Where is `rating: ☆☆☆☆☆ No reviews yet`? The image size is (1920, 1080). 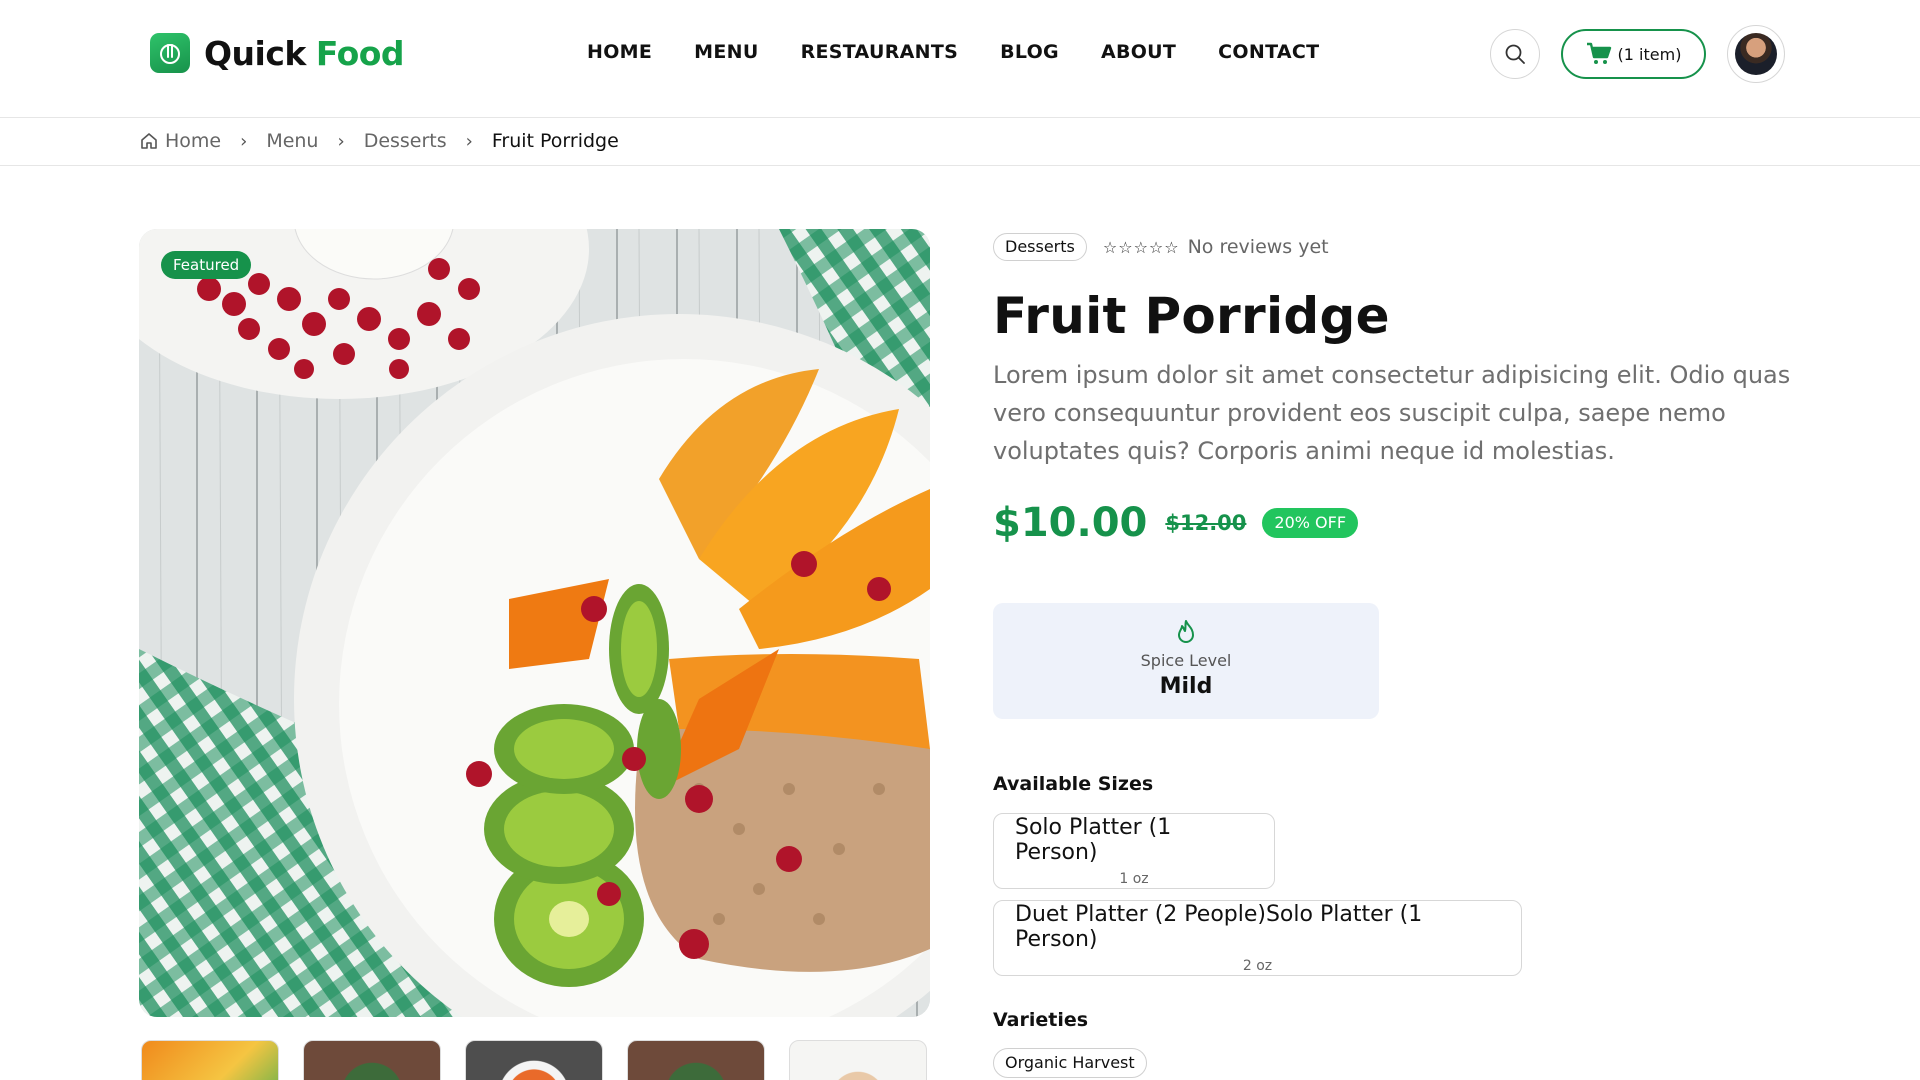 rating: ☆☆☆☆☆ No reviews yet is located at coordinates (1216, 247).